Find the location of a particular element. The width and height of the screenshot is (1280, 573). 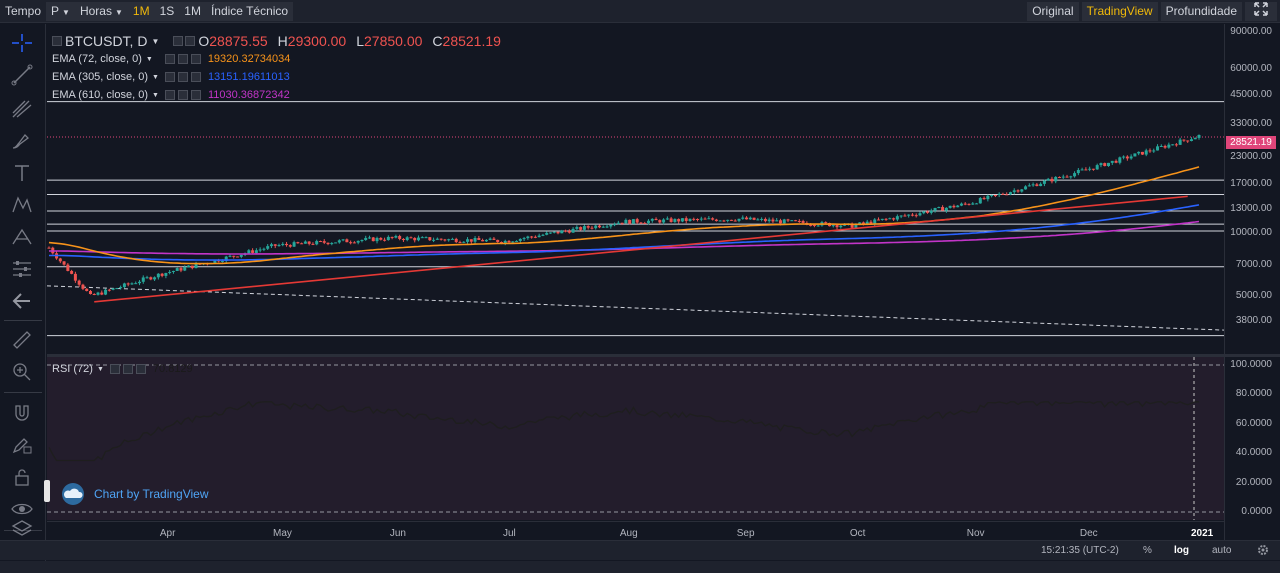

projection-tool is located at coordinates (22, 237).